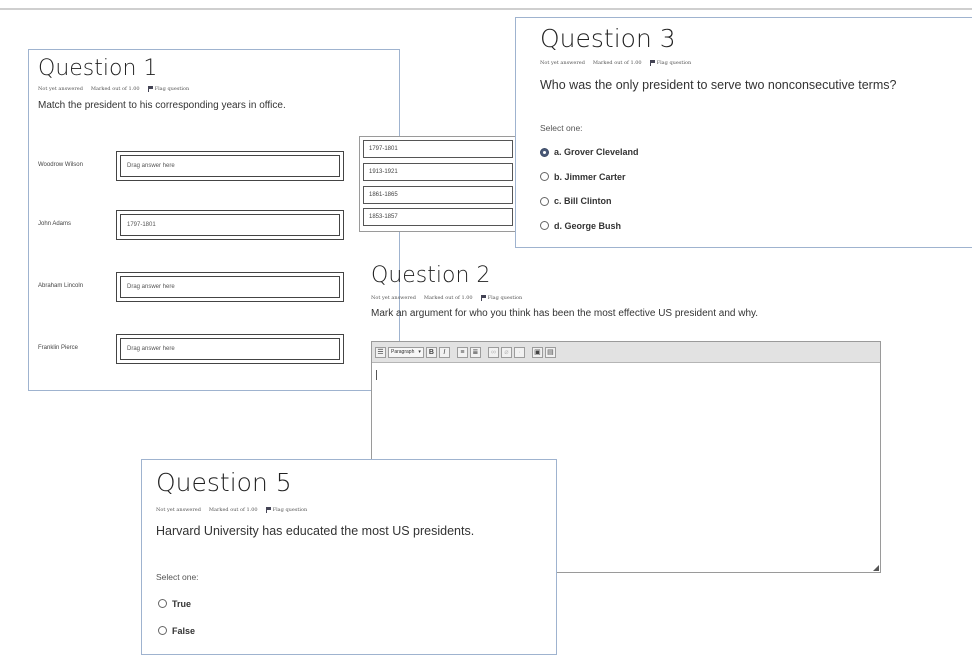 This screenshot has width=972, height=659. Describe the element at coordinates (583, 201) in the screenshot. I see `option-label: c. Bill Clinton` at that location.